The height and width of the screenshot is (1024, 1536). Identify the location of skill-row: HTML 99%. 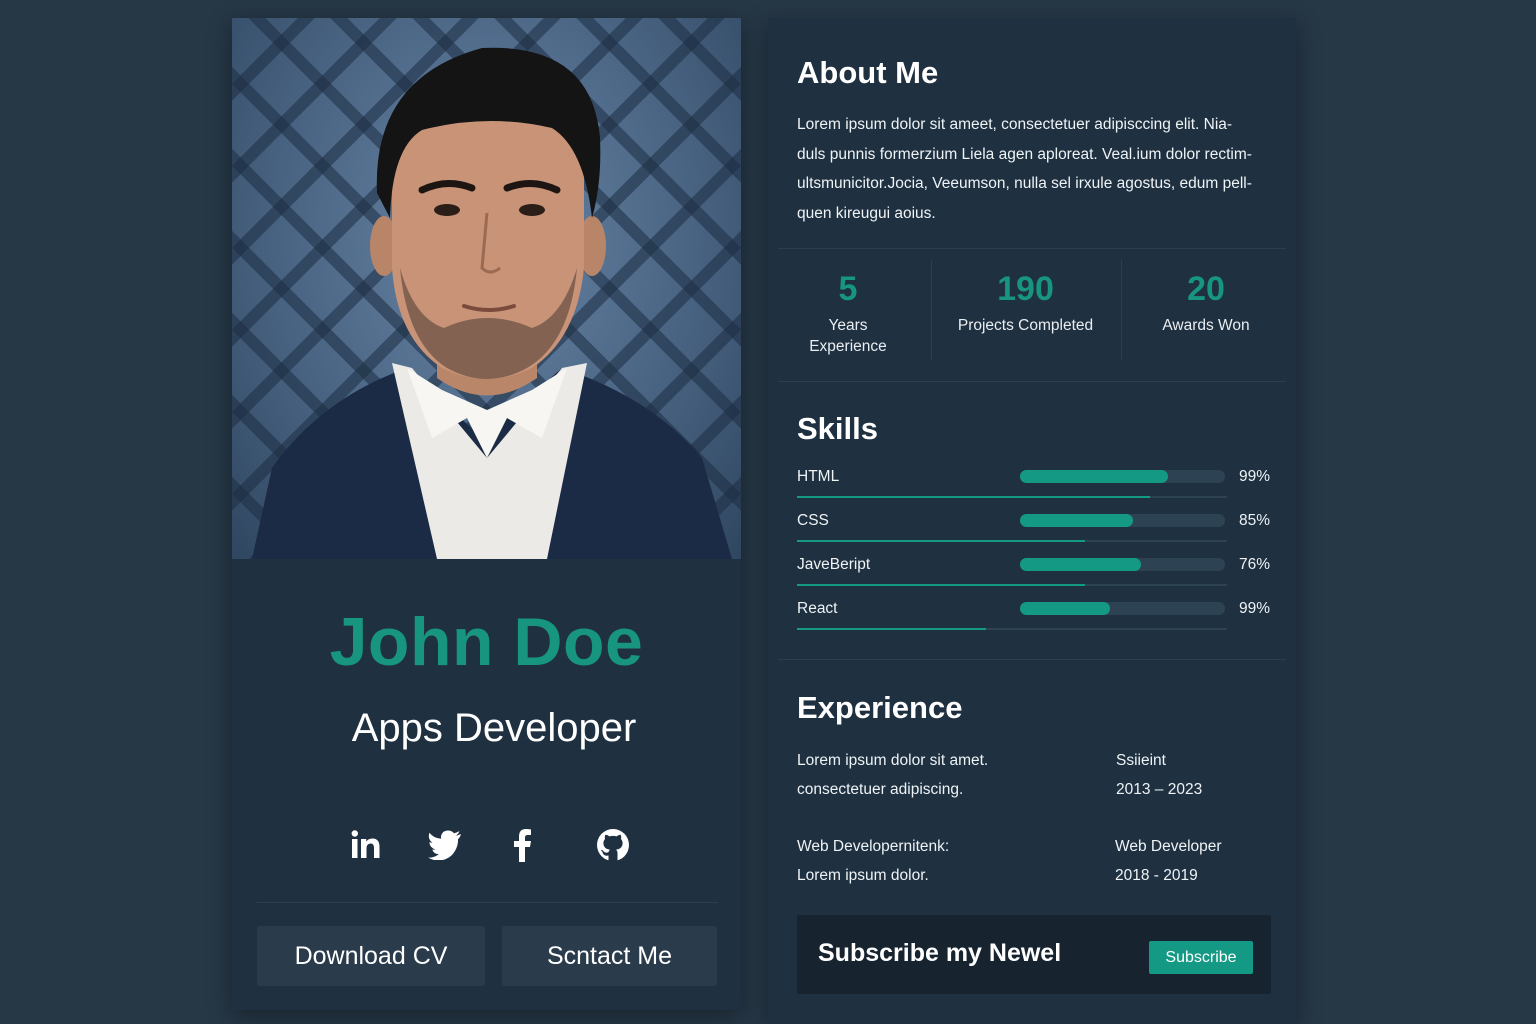
(1033, 488).